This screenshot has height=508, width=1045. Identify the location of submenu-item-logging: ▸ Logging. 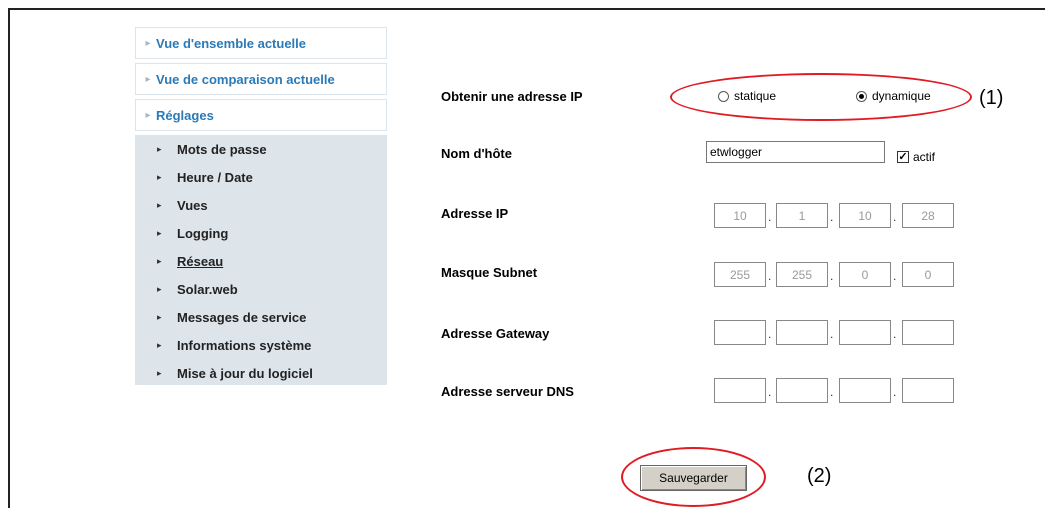
(261, 233).